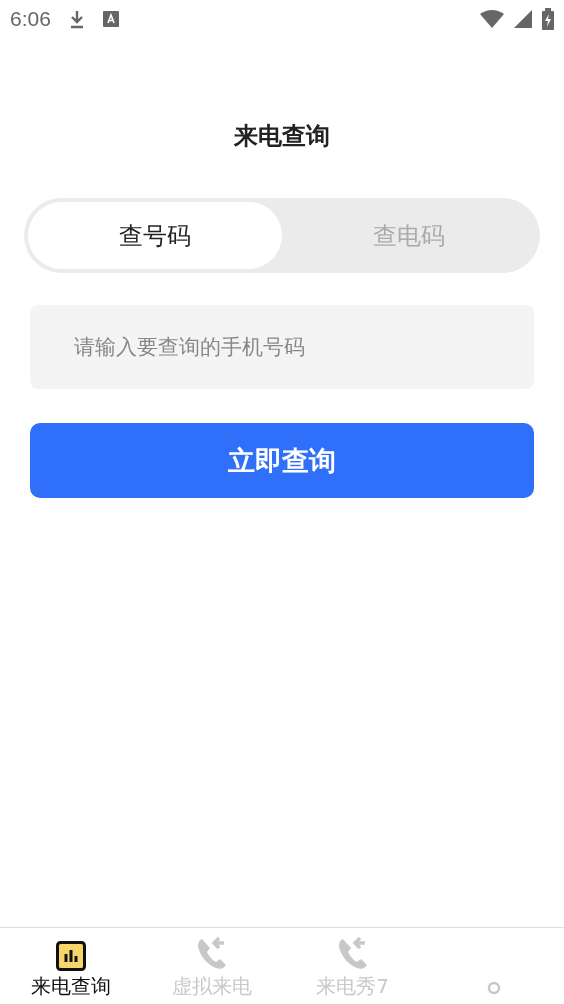 The width and height of the screenshot is (564, 1004). What do you see at coordinates (548, 19) in the screenshot?
I see `battery-icon` at bounding box center [548, 19].